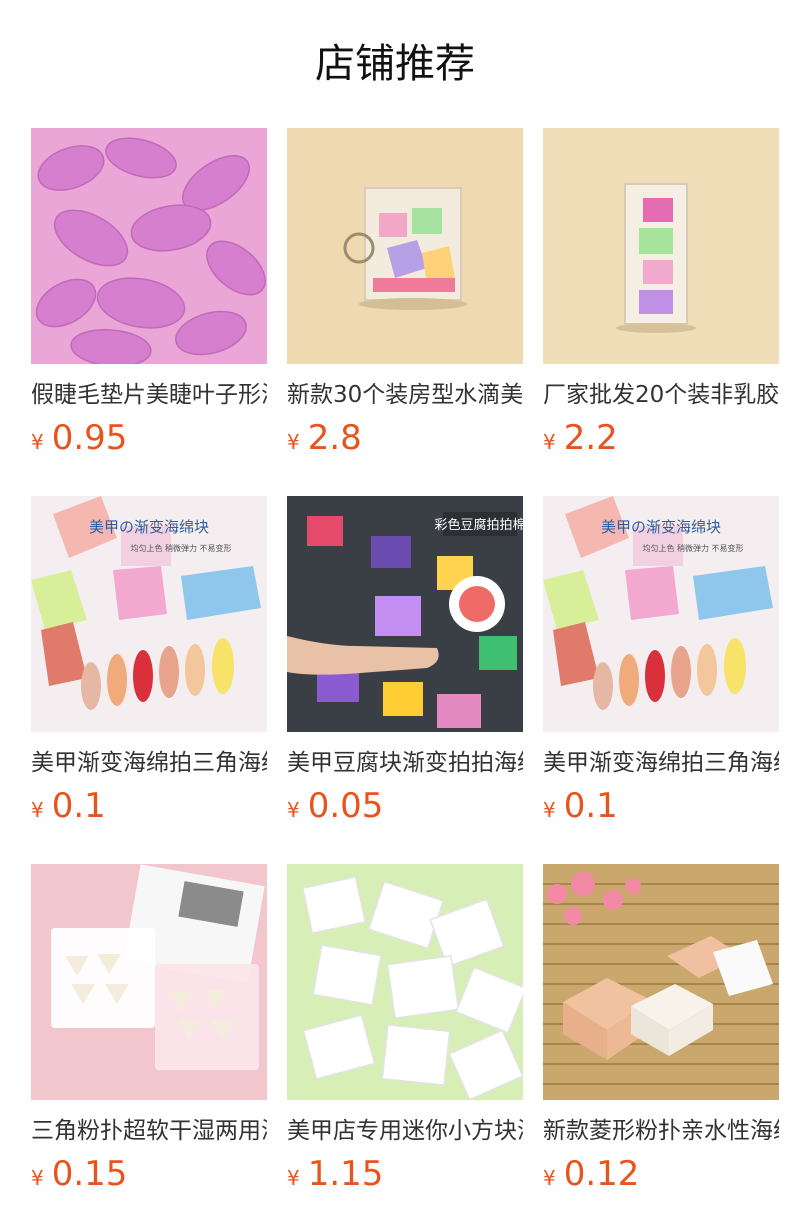  Describe the element at coordinates (405, 395) in the screenshot. I see `product-name: 新款30个装房型水滴美妆蛋` at that location.